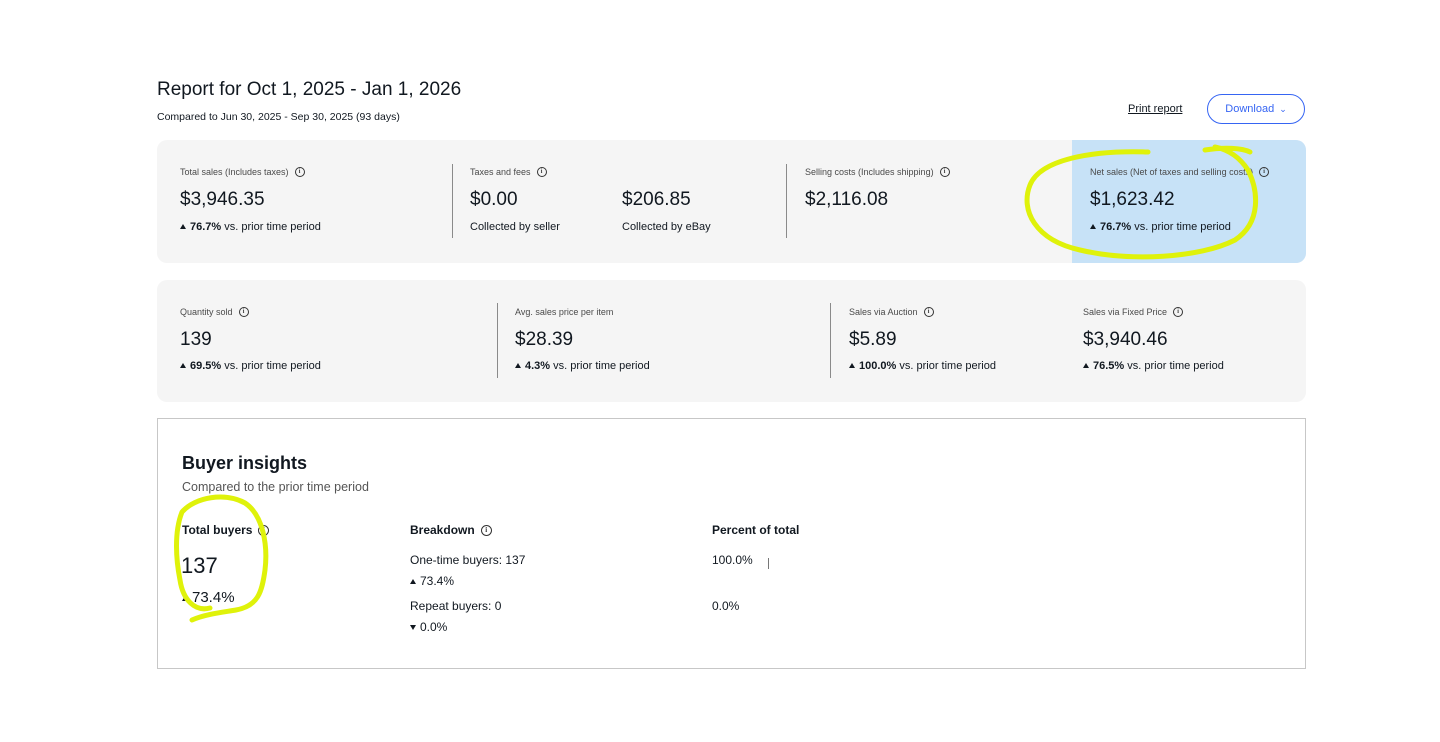 The image size is (1440, 742). I want to click on taxes-seller-value: $0.00, so click(494, 199).